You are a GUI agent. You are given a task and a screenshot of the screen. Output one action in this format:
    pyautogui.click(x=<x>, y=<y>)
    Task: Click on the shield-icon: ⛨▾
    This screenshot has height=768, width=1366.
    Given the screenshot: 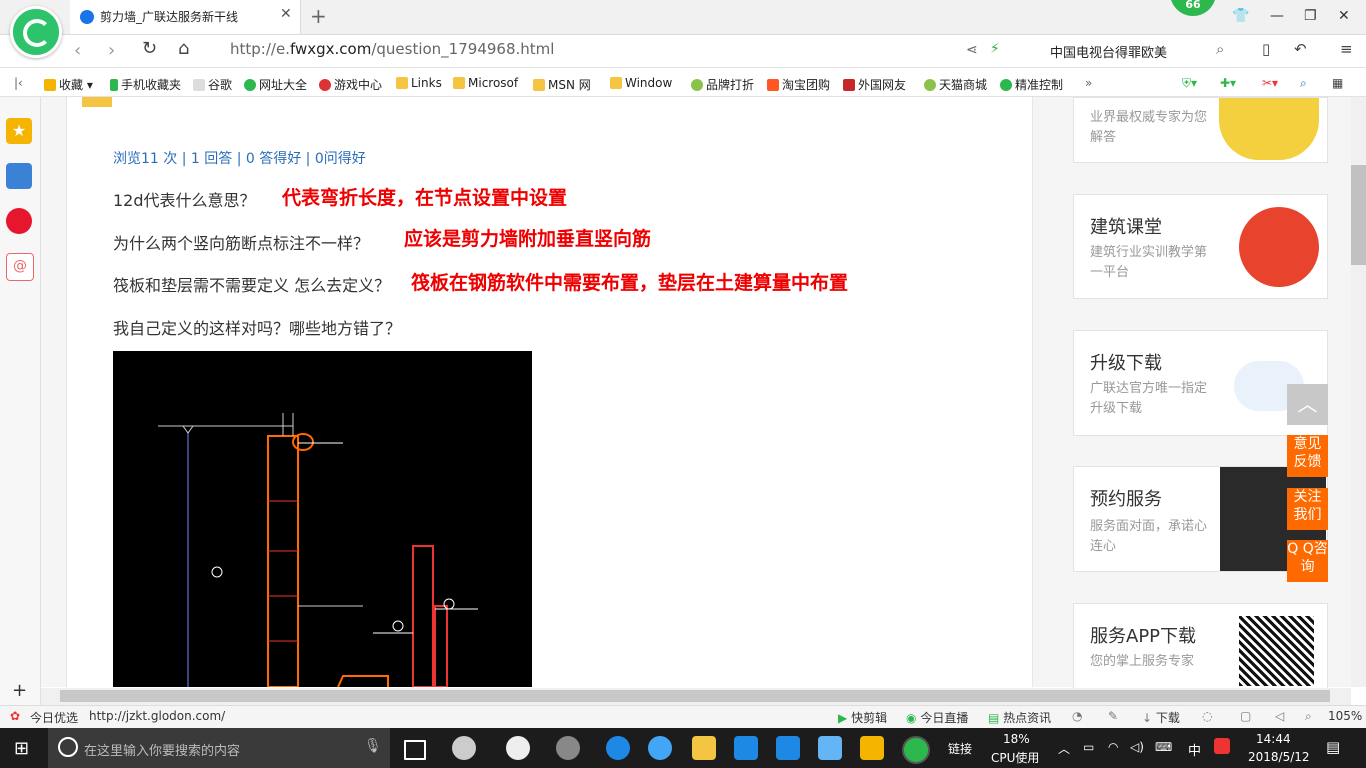 What is the action you would take?
    pyautogui.click(x=1189, y=83)
    